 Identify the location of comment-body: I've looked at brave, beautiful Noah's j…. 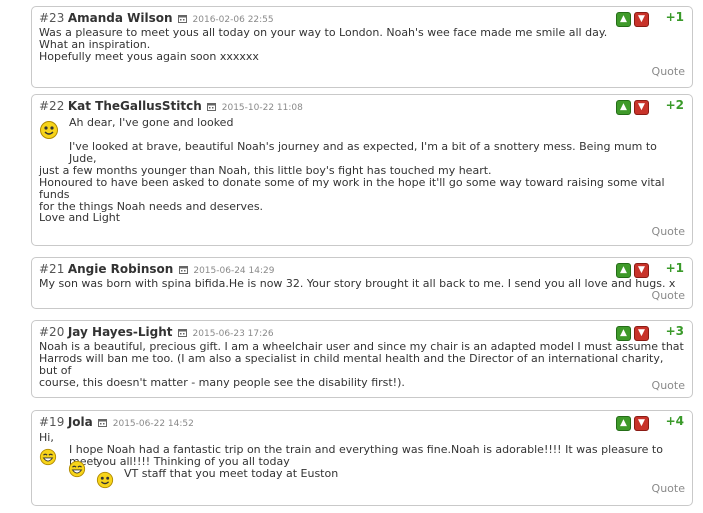
(361, 159).